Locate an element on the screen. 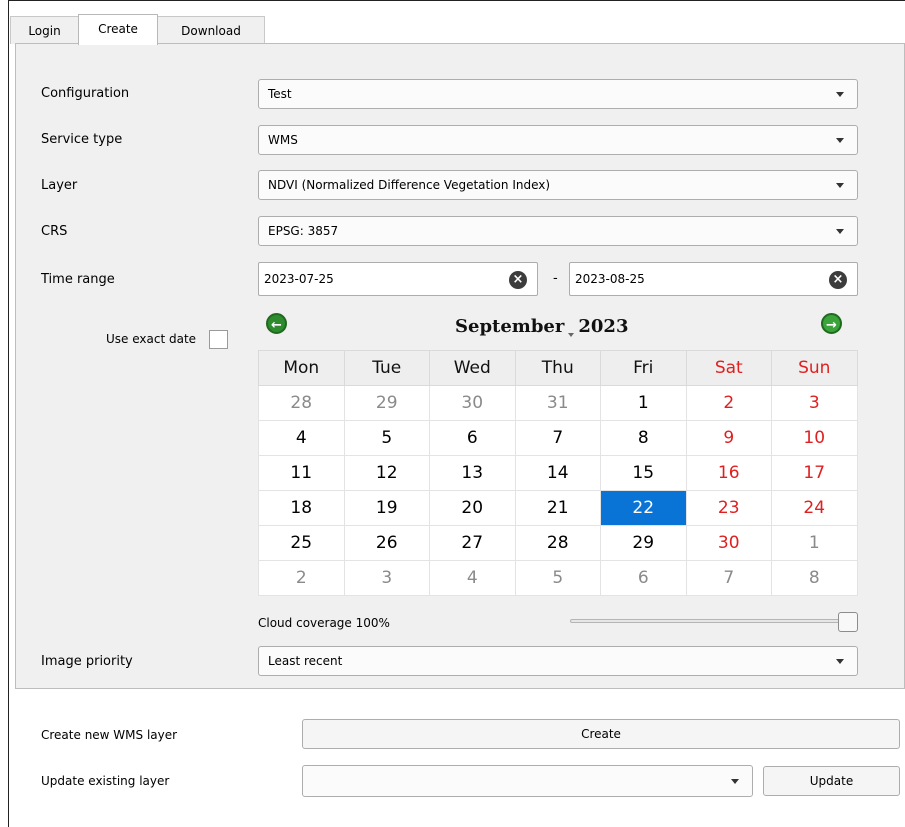 This screenshot has width=905, height=827. calendar-day: 10 is located at coordinates (814, 438).